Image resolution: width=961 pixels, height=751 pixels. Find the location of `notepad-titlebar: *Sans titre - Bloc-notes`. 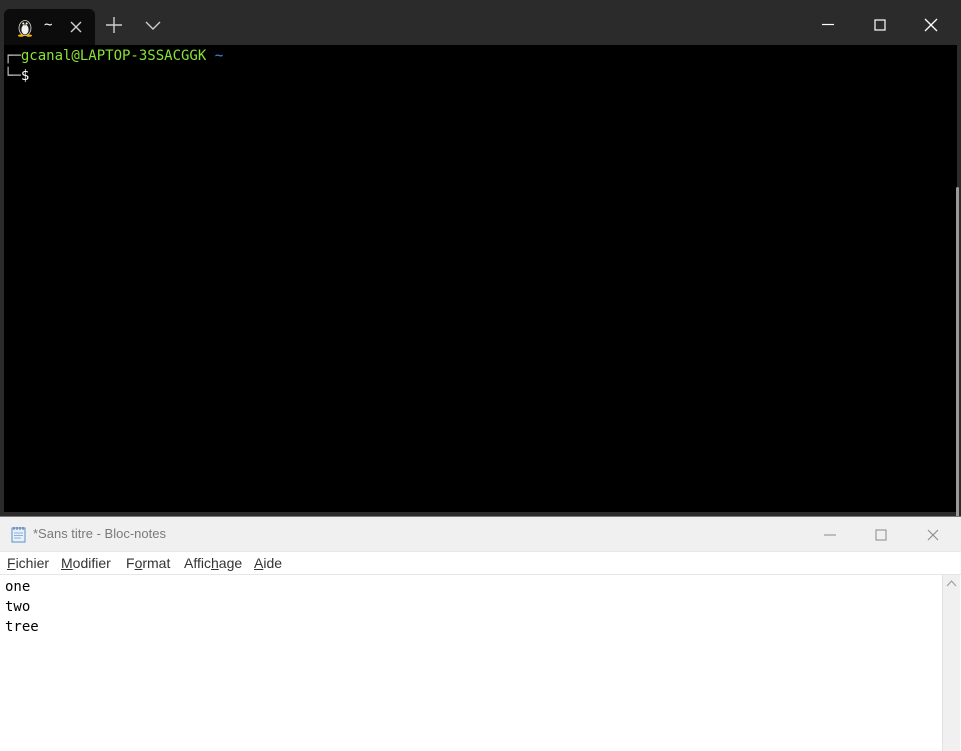

notepad-titlebar: *Sans titre - Bloc-notes is located at coordinates (480, 534).